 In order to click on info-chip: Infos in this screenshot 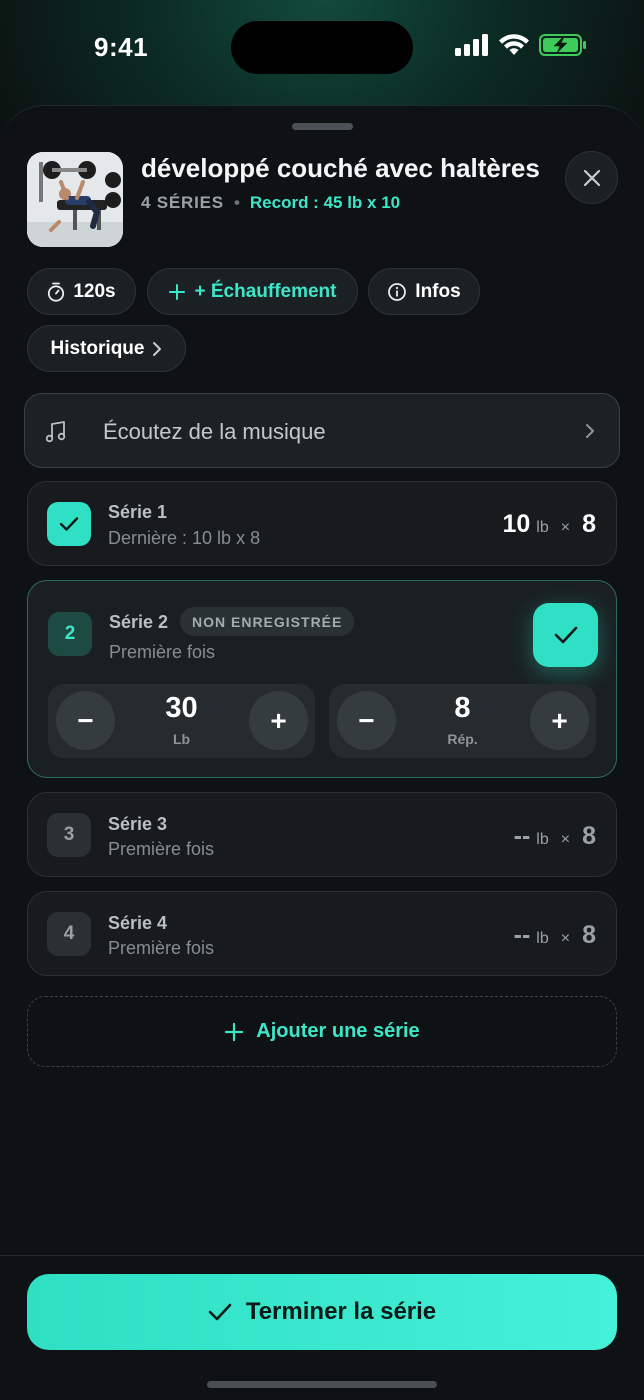, I will do `click(424, 291)`.